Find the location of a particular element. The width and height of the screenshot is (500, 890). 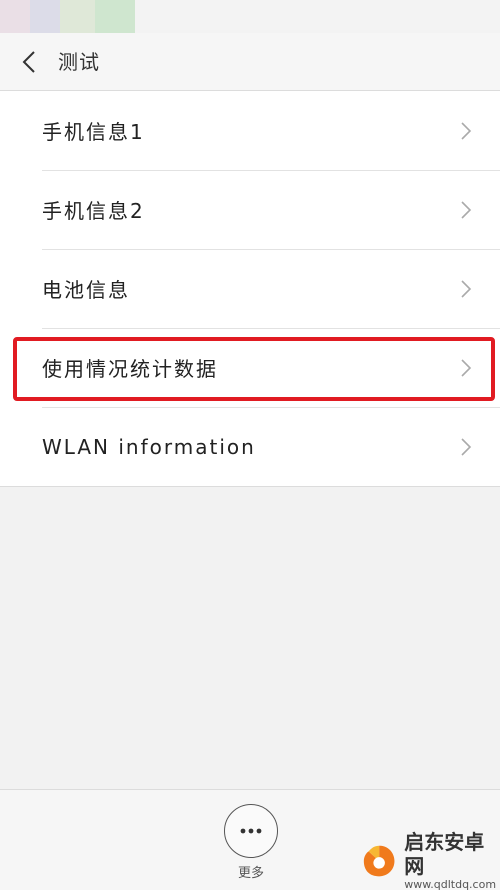

watermark: 启东安卓网 www.qdltdq.com is located at coordinates (430, 860).